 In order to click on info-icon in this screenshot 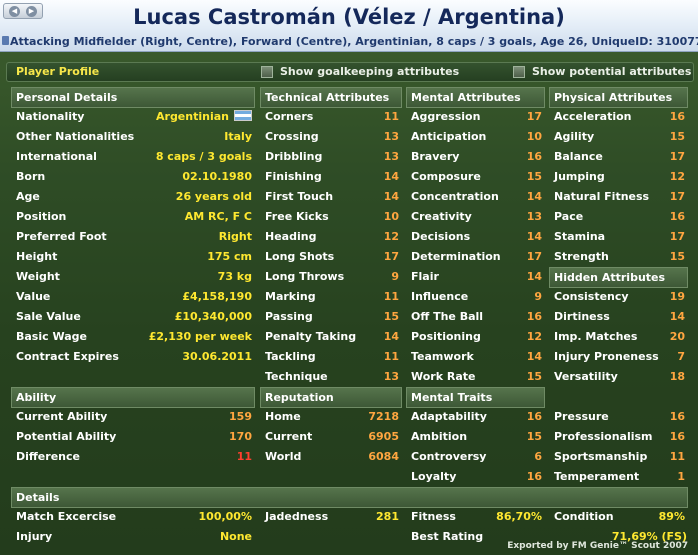, I will do `click(5, 40)`.